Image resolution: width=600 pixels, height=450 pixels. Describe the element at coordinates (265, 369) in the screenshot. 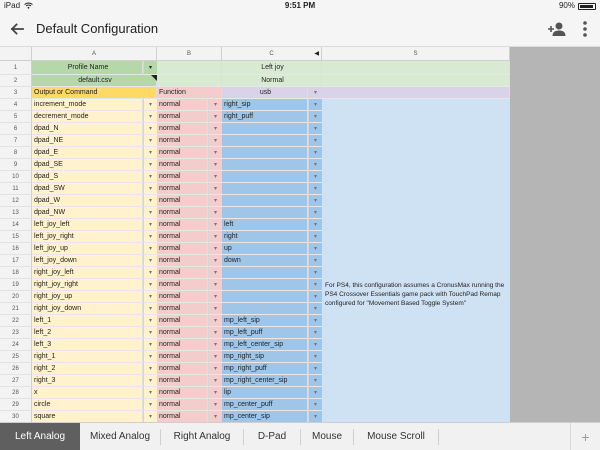

I see `mapping-cell: mp_right_puff` at that location.